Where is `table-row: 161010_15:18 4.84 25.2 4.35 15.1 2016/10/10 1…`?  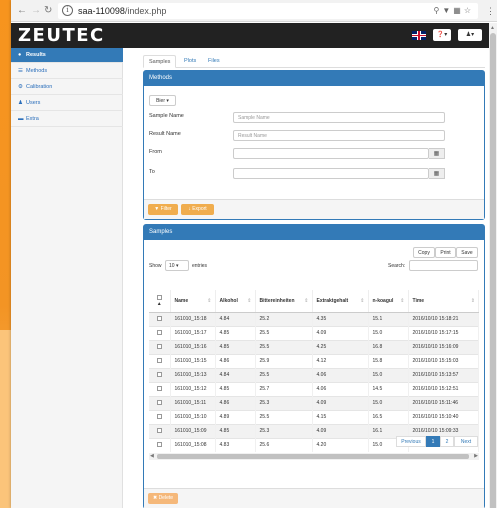 table-row: 161010_15:18 4.84 25.2 4.35 15.1 2016/10/10 1… is located at coordinates (314, 318).